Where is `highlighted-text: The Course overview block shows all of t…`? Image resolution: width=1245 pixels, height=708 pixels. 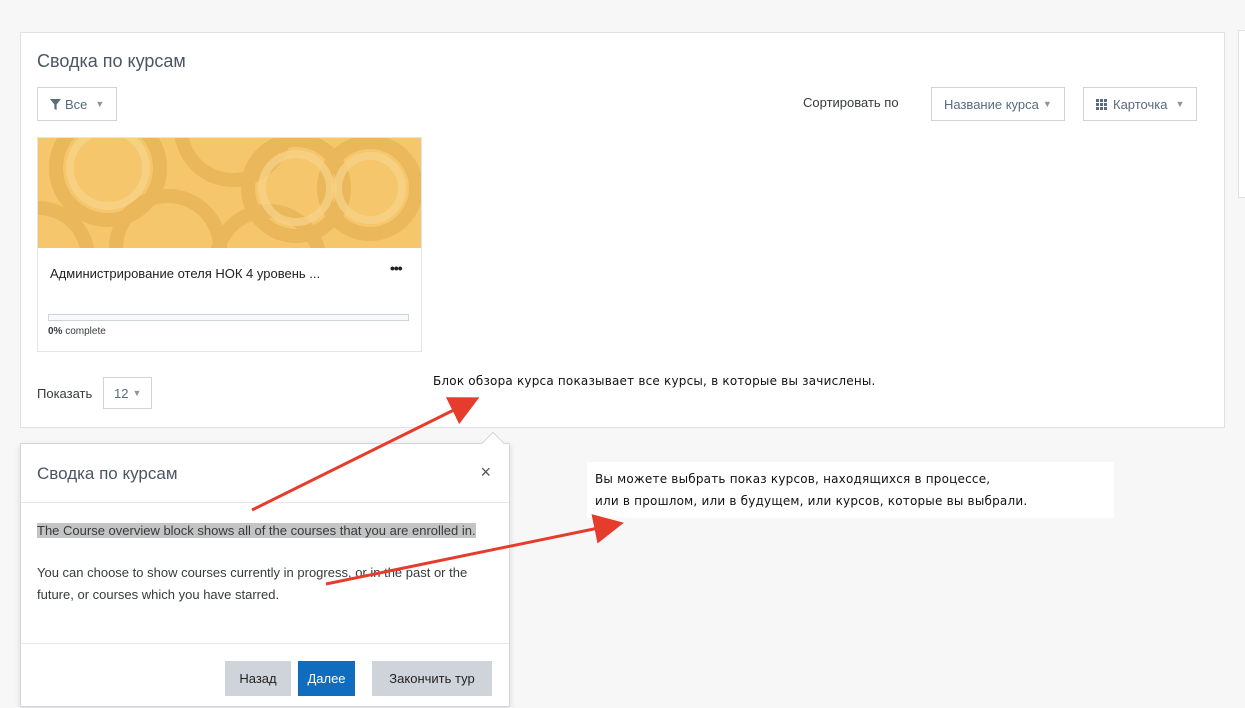
highlighted-text: The Course overview block shows all of t… is located at coordinates (256, 530).